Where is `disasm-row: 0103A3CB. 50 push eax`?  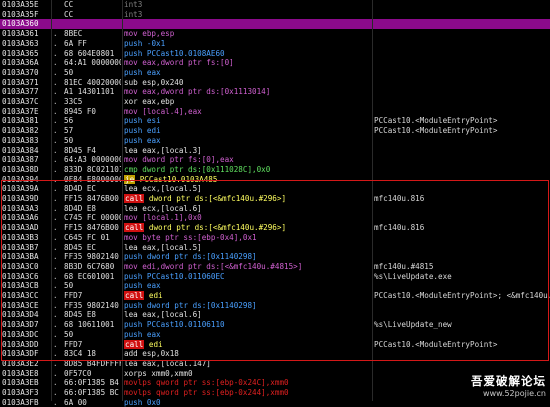
disasm-row: 0103A3CB. 50 push eax is located at coordinates (275, 286).